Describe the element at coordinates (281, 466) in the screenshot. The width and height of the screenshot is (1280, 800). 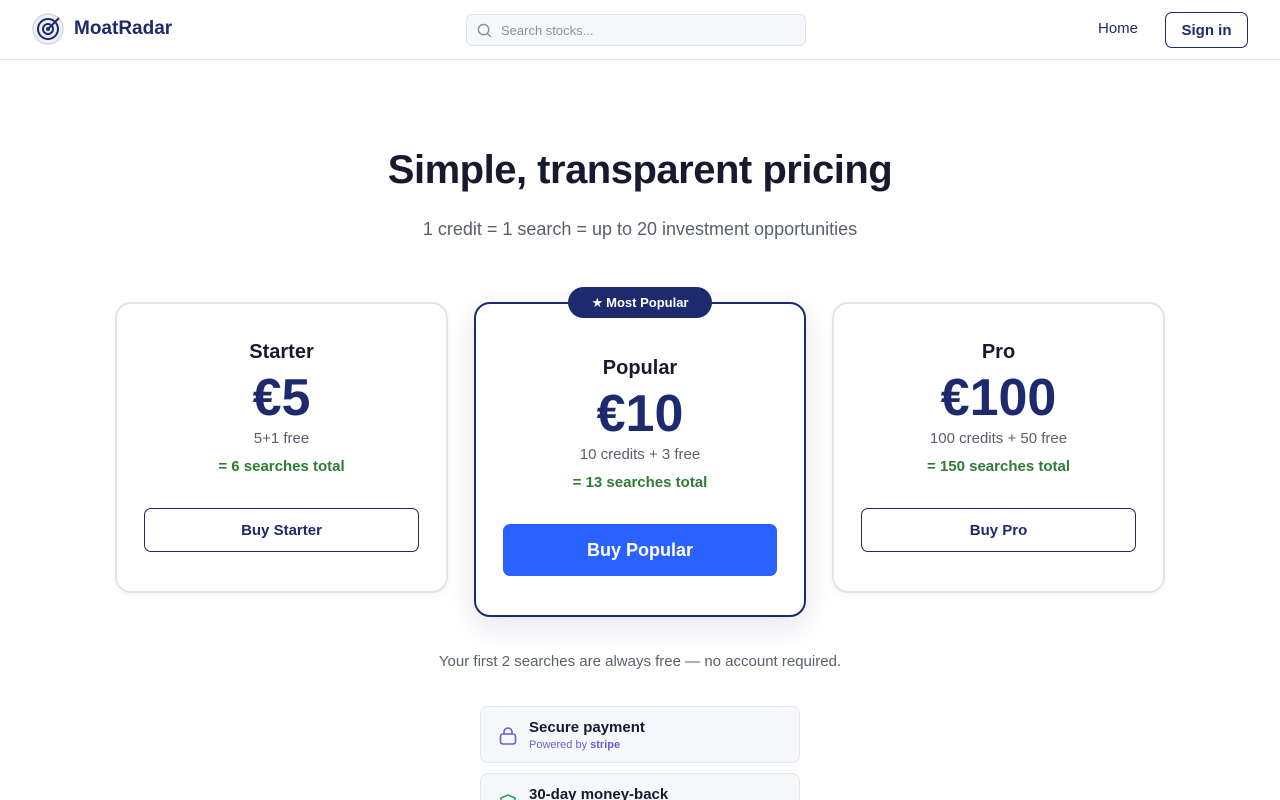
I see `plan-total: = 6 searches total` at that location.